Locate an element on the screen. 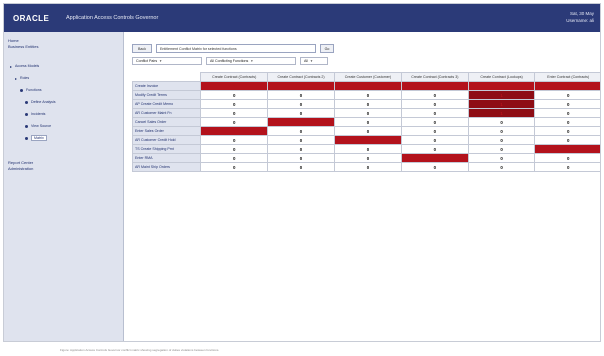  matrix-column-header: Create Contract (Contracts 2) is located at coordinates (301, 77).